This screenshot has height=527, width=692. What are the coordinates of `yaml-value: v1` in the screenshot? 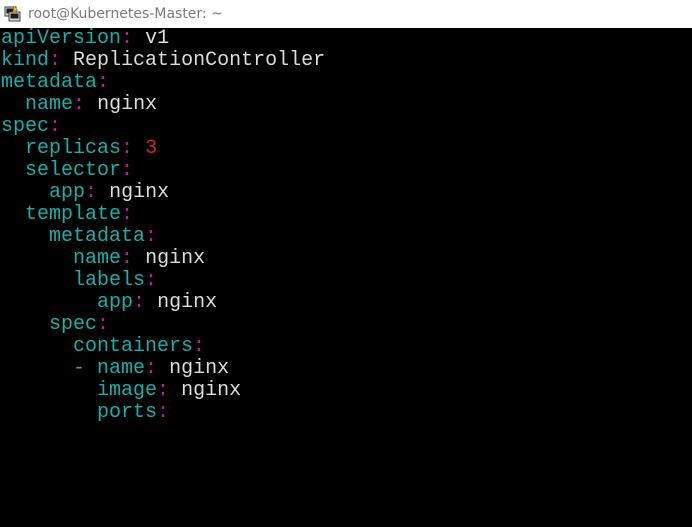 It's located at (157, 38).